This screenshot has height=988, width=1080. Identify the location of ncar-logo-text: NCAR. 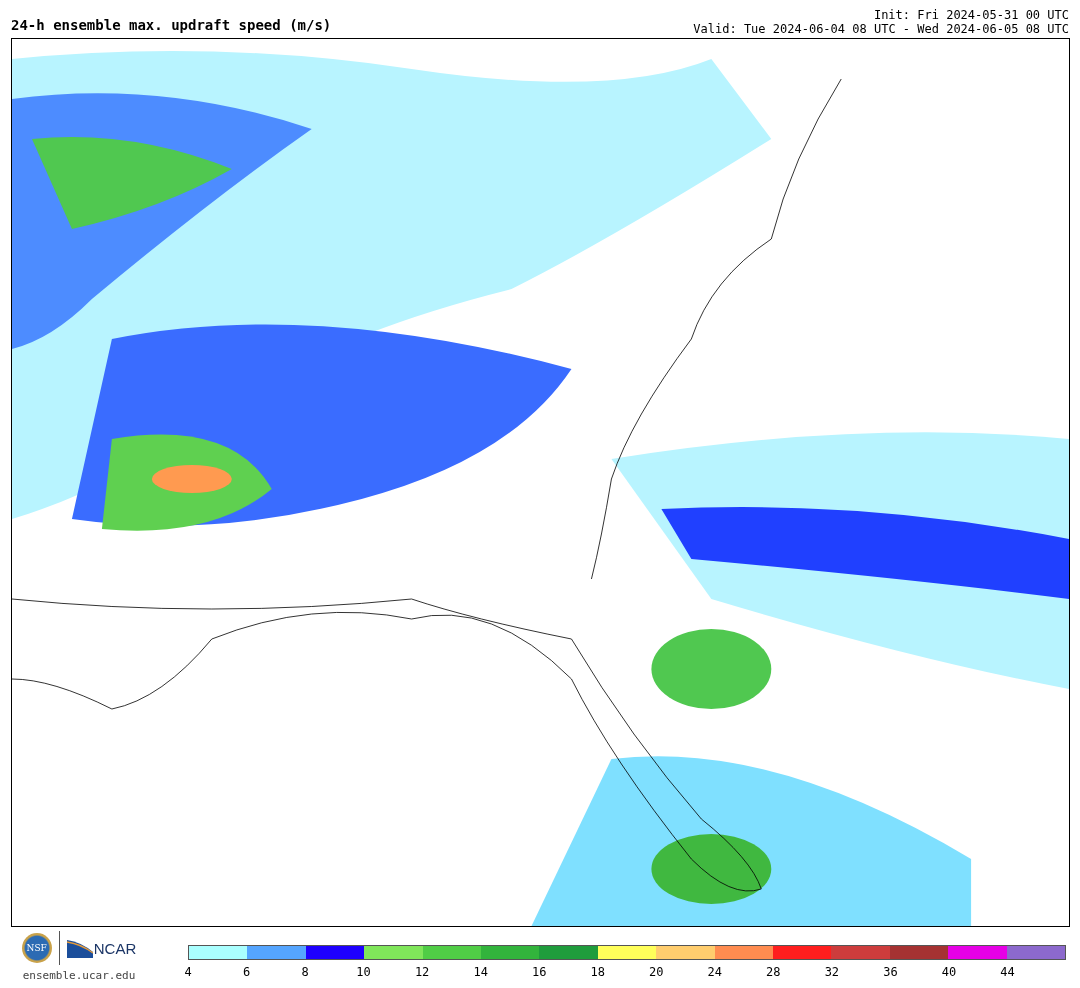
(115, 948).